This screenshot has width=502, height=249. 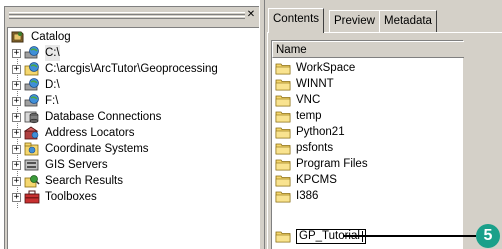 What do you see at coordinates (354, 21) in the screenshot?
I see `tab-preview: Preview` at bounding box center [354, 21].